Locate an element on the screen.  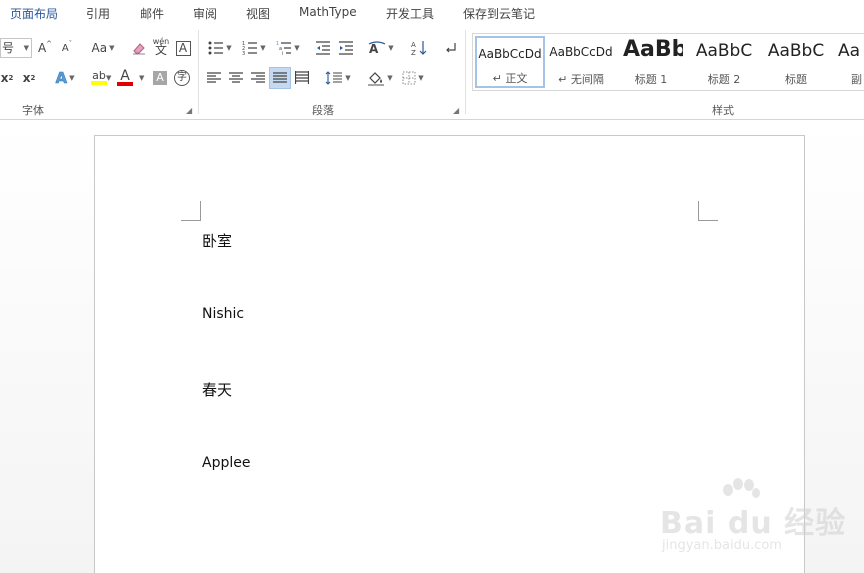
change-case-button: Aa ▼ is located at coordinates (103, 48).